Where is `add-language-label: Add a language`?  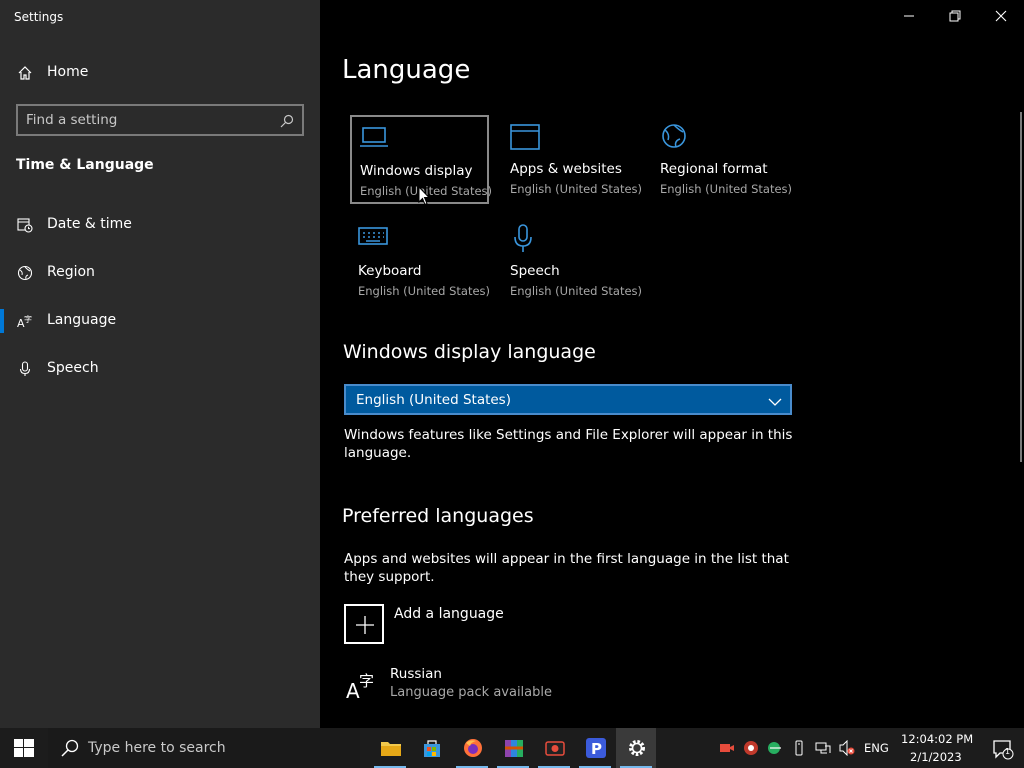
add-language-label: Add a language is located at coordinates (449, 614).